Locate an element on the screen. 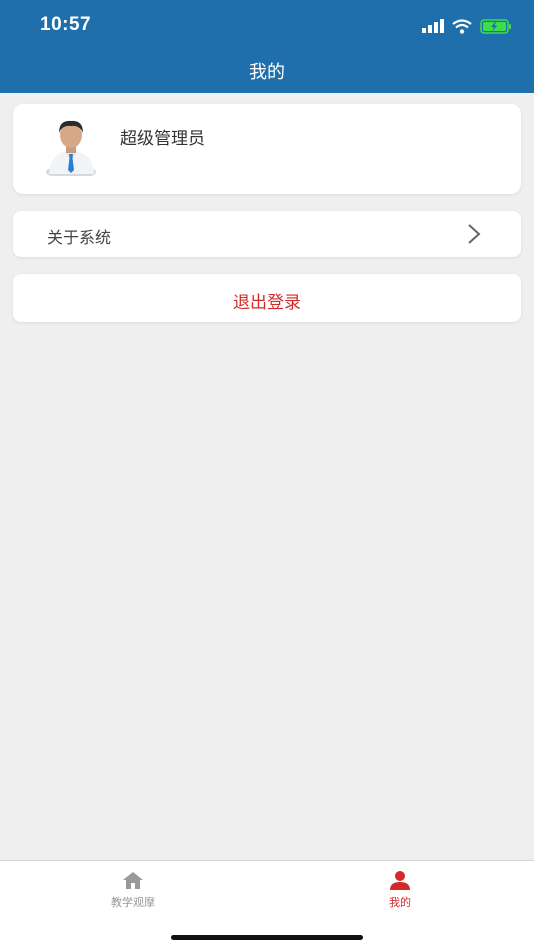 The height and width of the screenshot is (950, 534). tab-label: 教学观摩 is located at coordinates (133, 902).